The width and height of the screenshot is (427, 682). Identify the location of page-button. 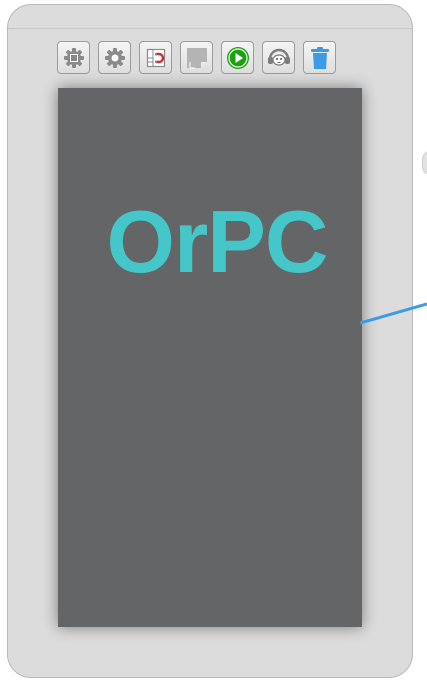
(196, 57).